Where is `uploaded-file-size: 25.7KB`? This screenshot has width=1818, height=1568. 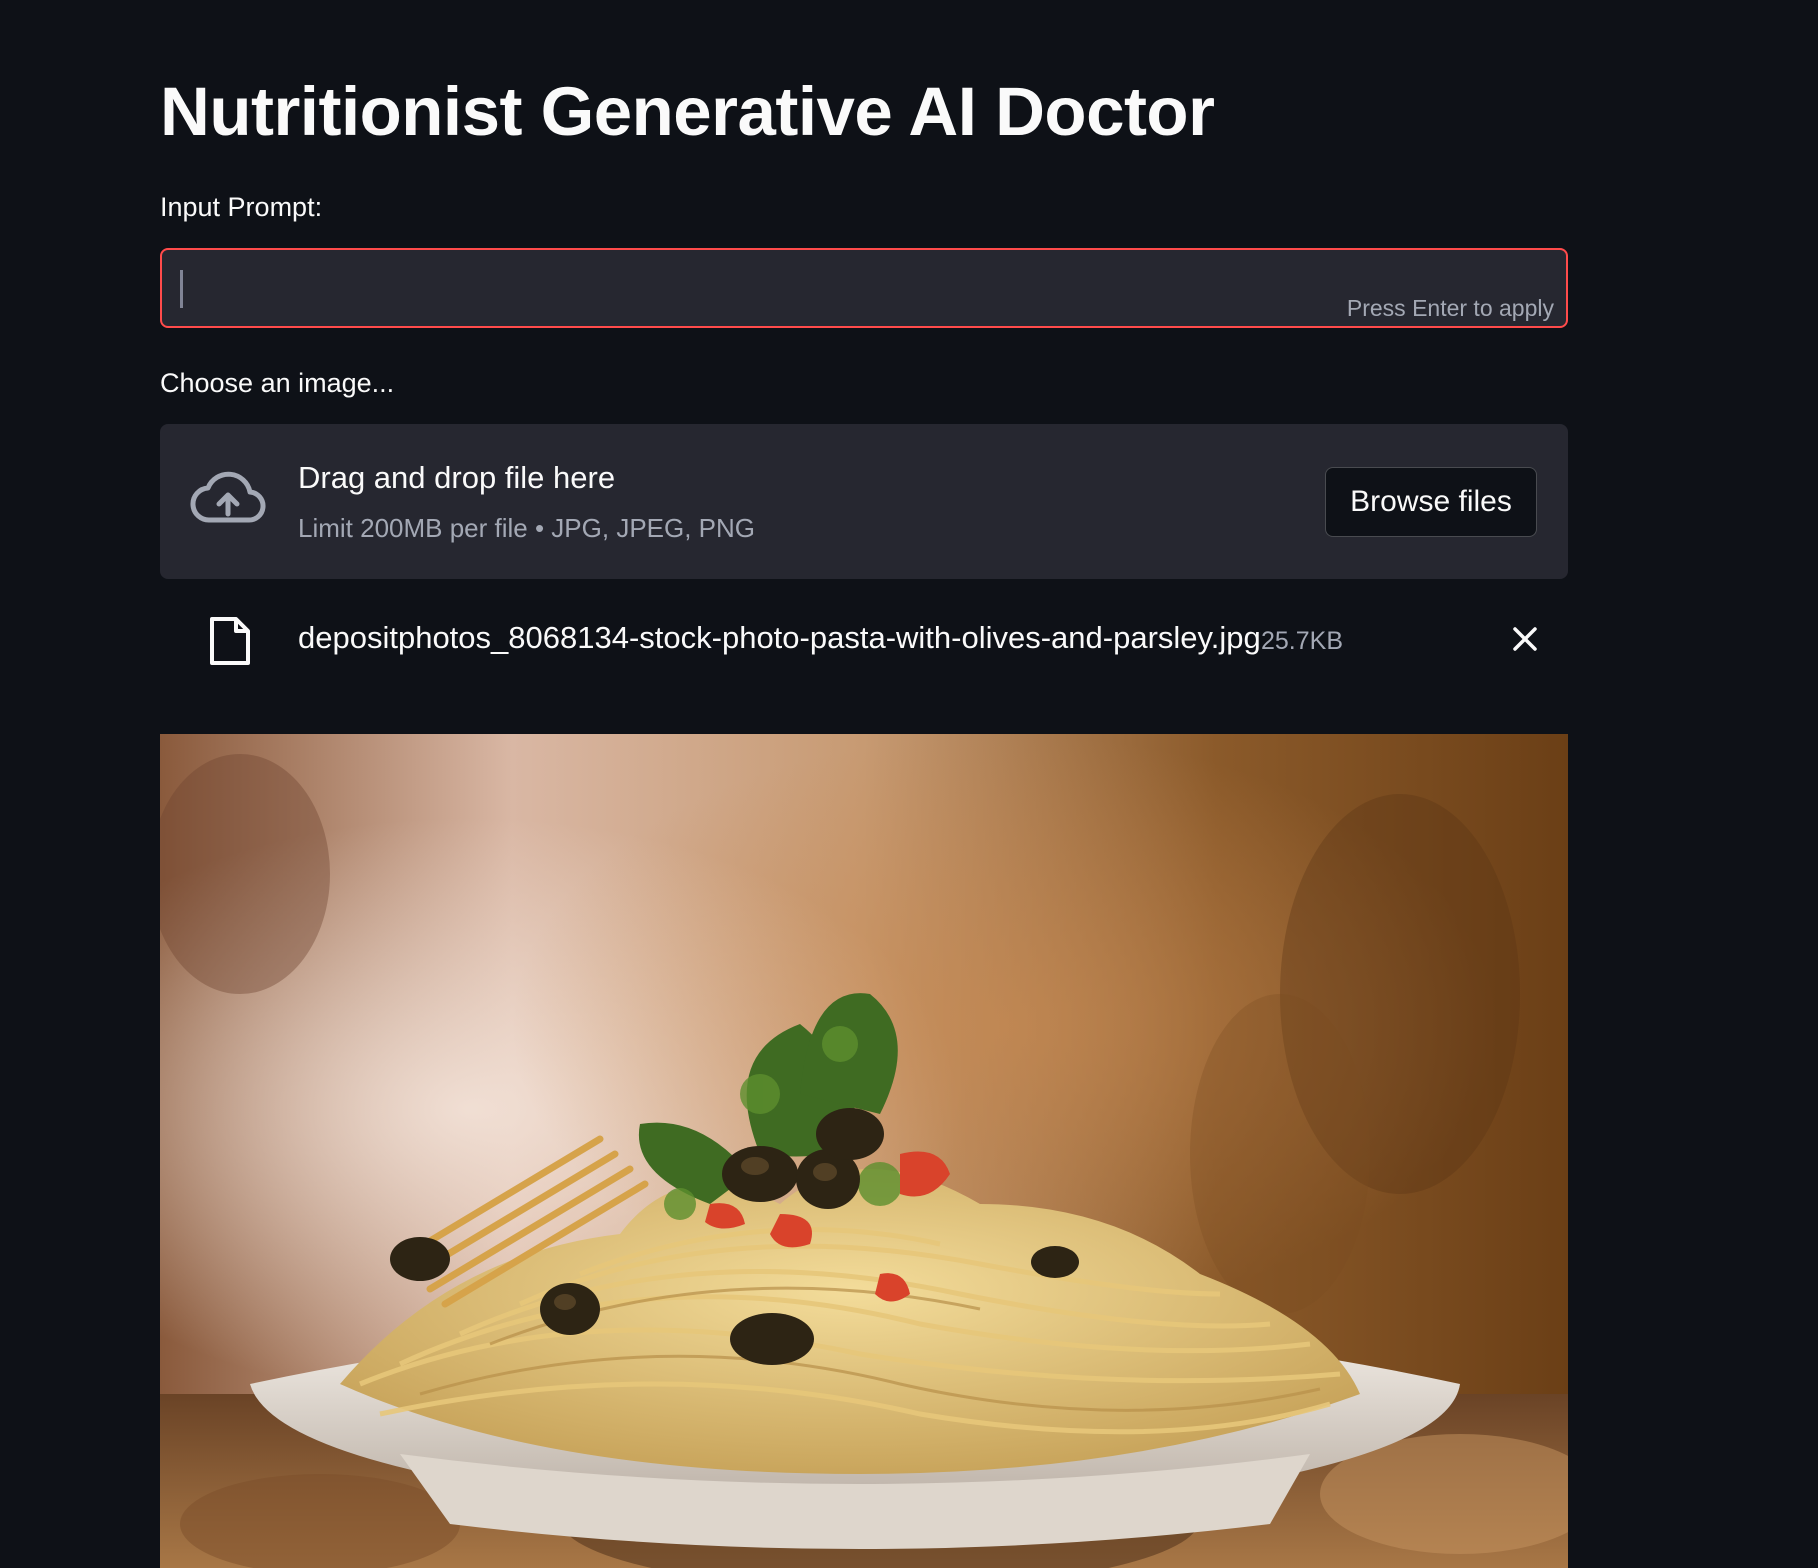
uploaded-file-size: 25.7KB is located at coordinates (1302, 641).